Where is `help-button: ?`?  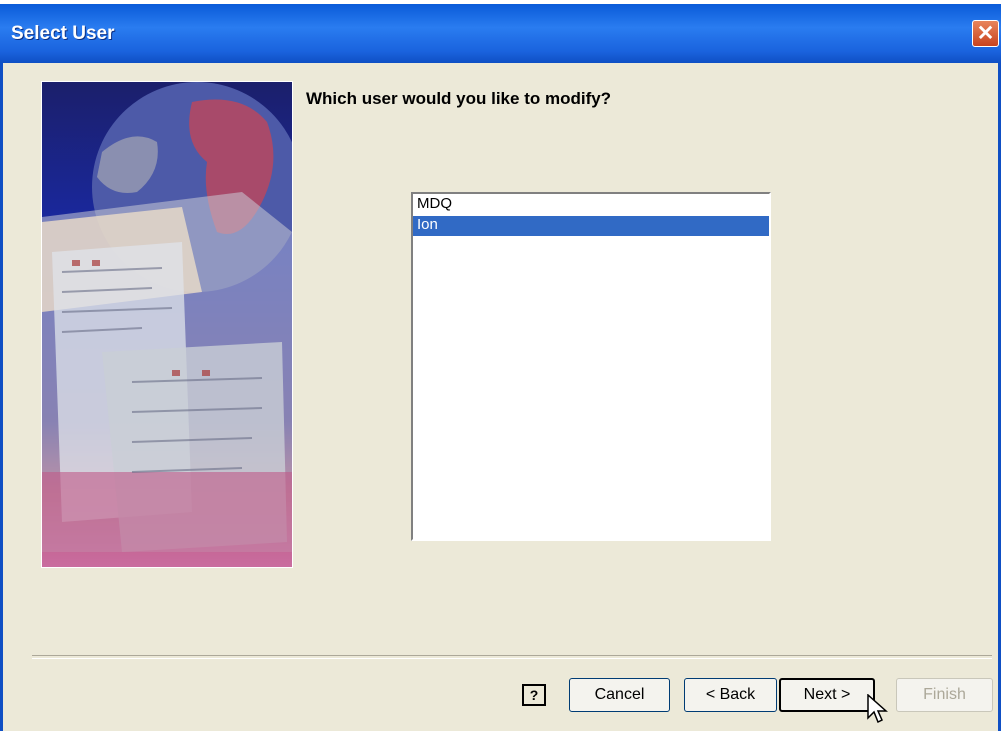 help-button: ? is located at coordinates (534, 695).